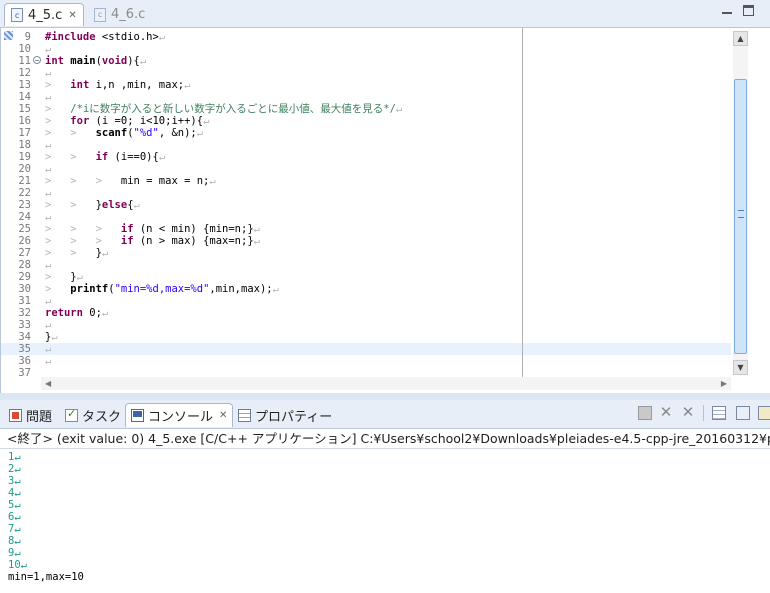  I want to click on line-number: 37, so click(24, 373).